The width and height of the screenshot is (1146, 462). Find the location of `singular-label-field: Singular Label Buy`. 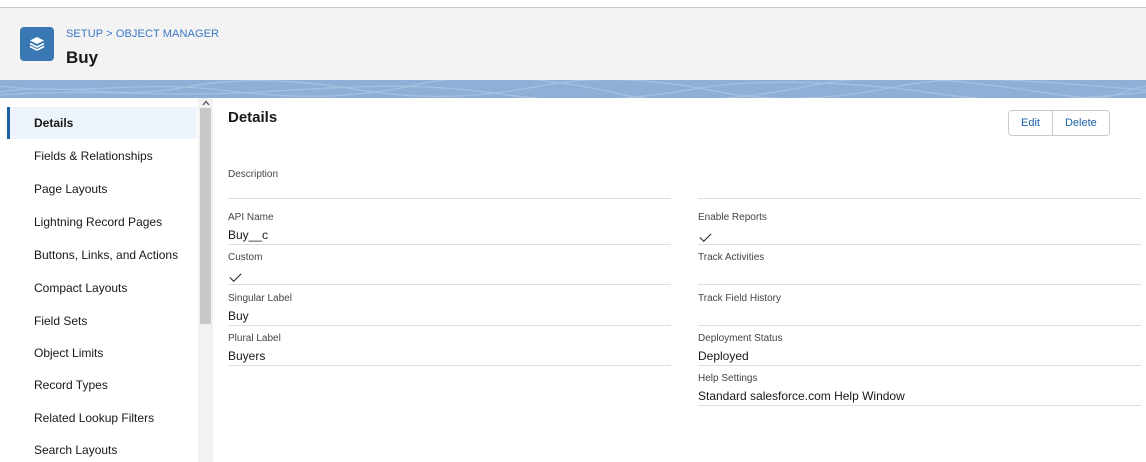

singular-label-field: Singular Label Buy is located at coordinates (449, 309).